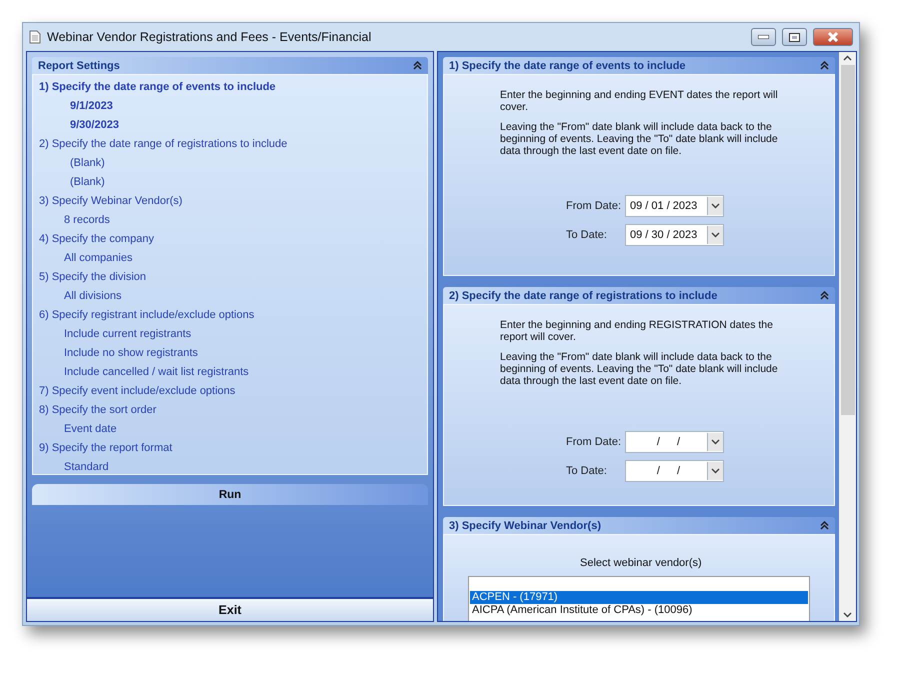 This screenshot has height=682, width=917. Describe the element at coordinates (233, 200) in the screenshot. I see `settings-step: 3) Specify Webinar Vendor(s)` at that location.